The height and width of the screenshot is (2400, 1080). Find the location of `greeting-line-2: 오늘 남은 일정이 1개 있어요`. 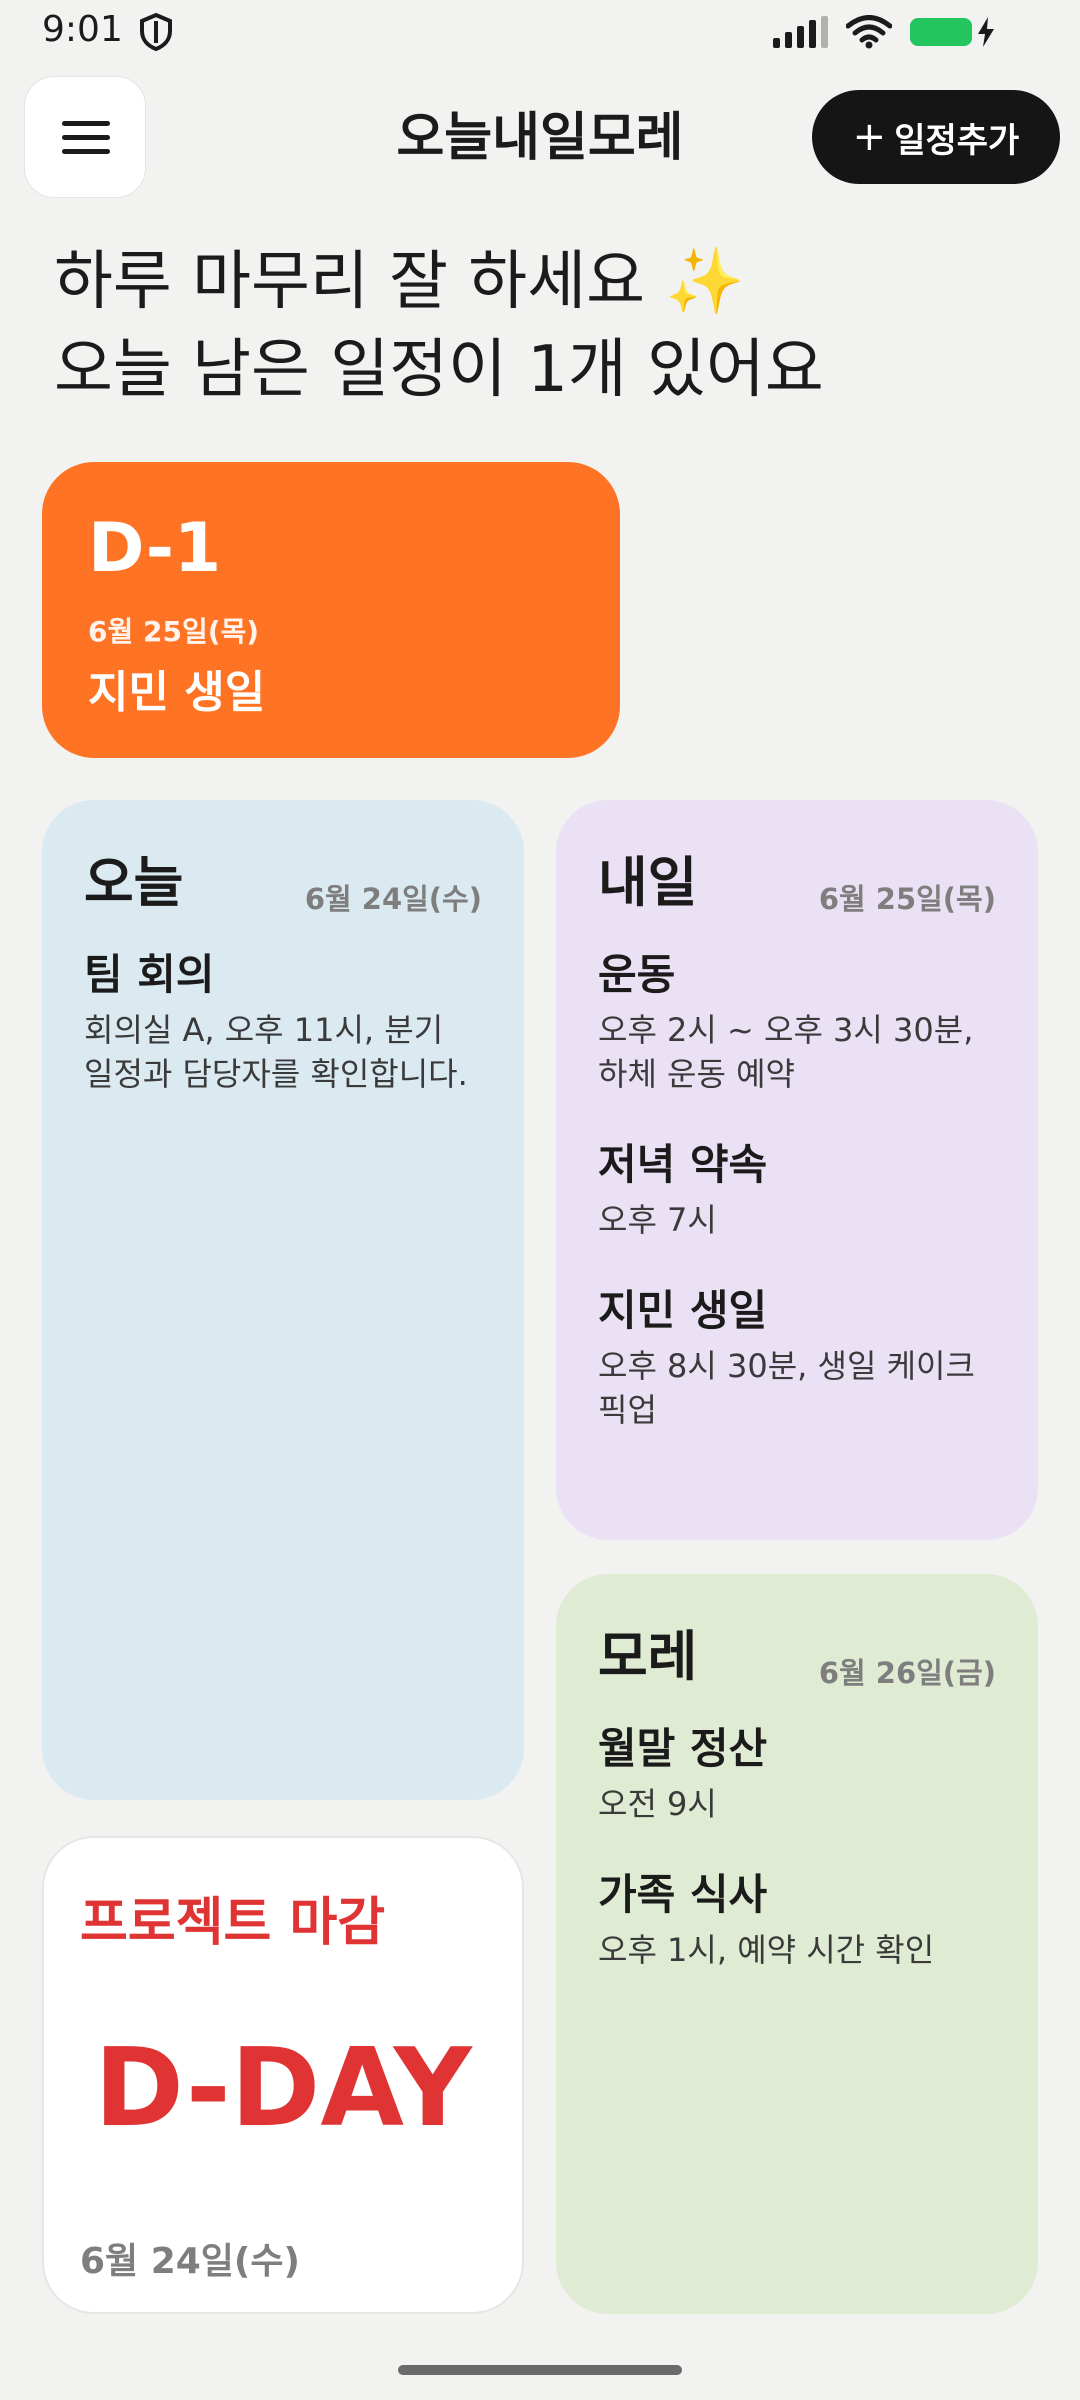

greeting-line-2: 오늘 남은 일정이 1개 있어요 is located at coordinates (439, 370).